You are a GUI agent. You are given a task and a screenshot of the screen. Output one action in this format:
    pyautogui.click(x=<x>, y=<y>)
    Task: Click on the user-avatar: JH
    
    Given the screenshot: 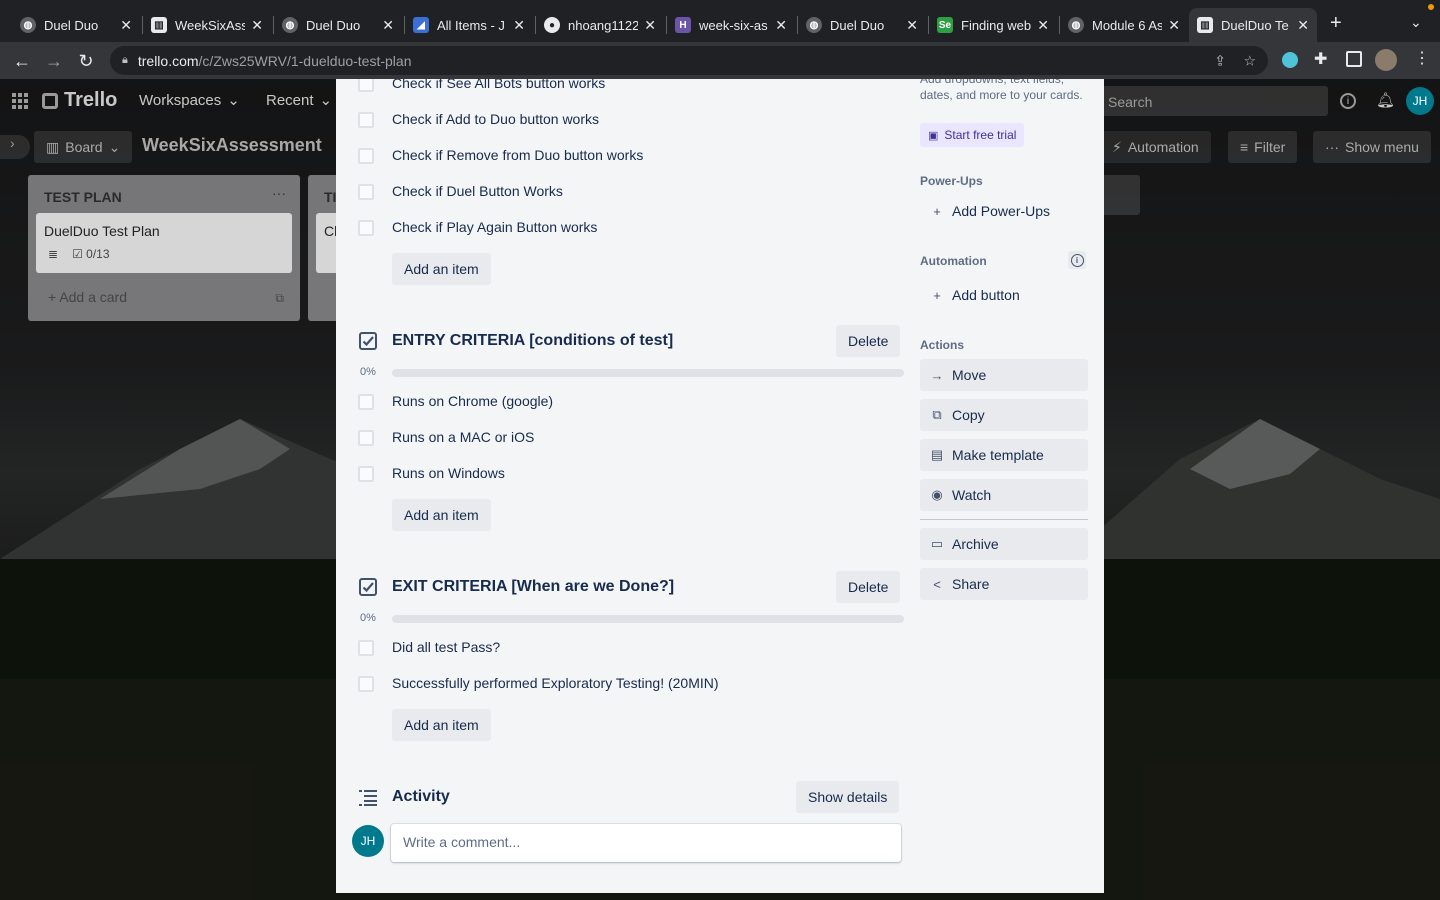 What is the action you would take?
    pyautogui.click(x=1420, y=101)
    